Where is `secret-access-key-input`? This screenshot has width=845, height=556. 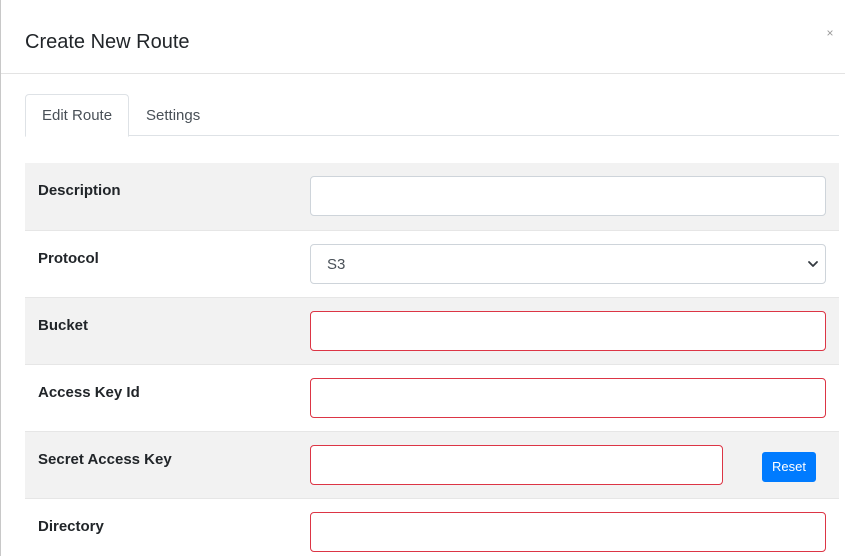 secret-access-key-input is located at coordinates (516, 465).